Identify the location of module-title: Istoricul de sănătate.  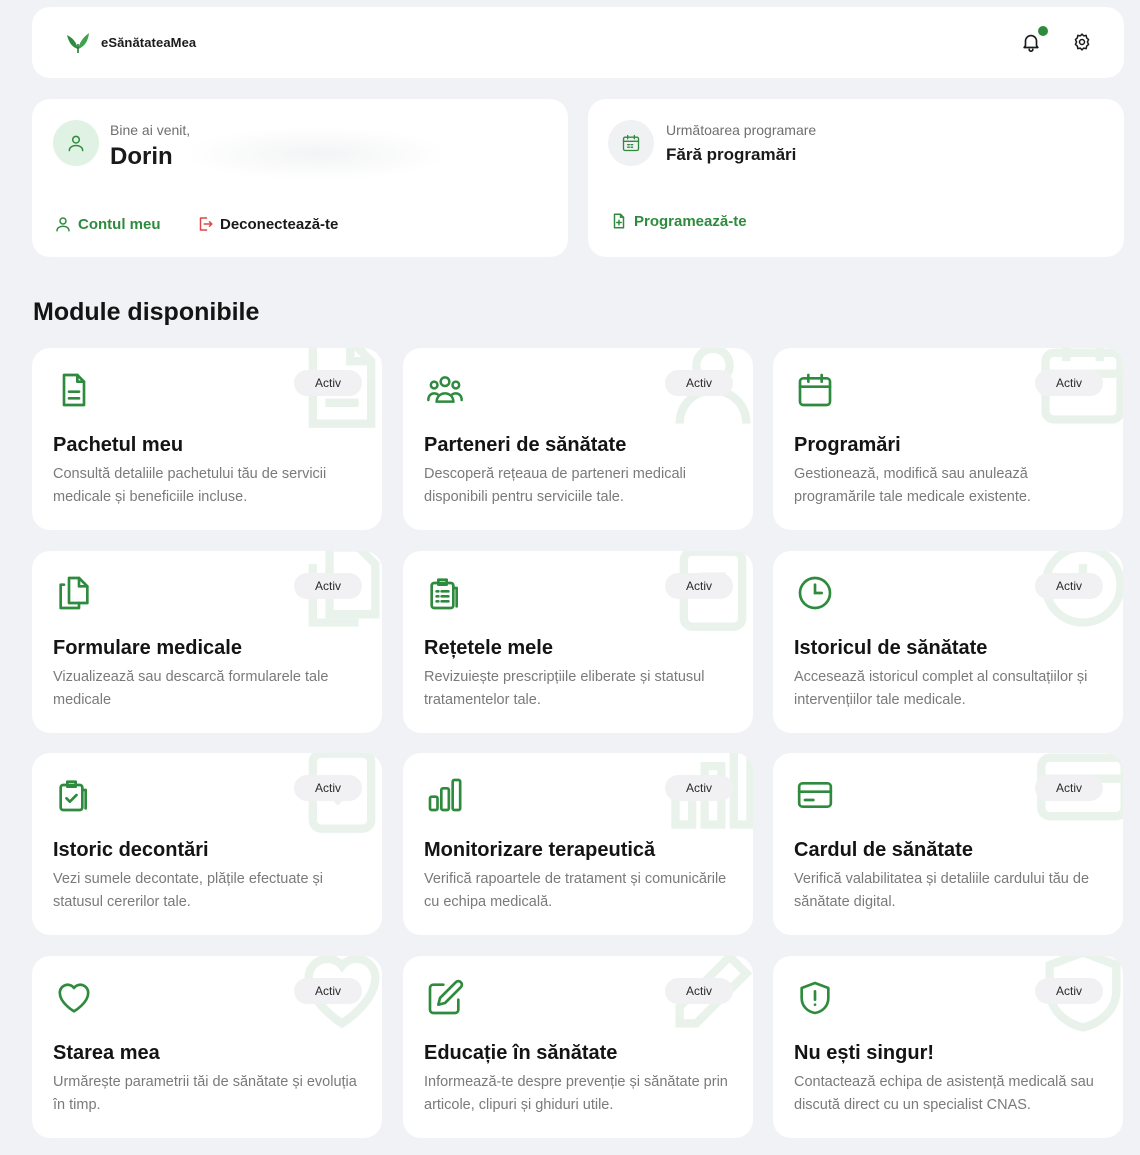
(891, 648).